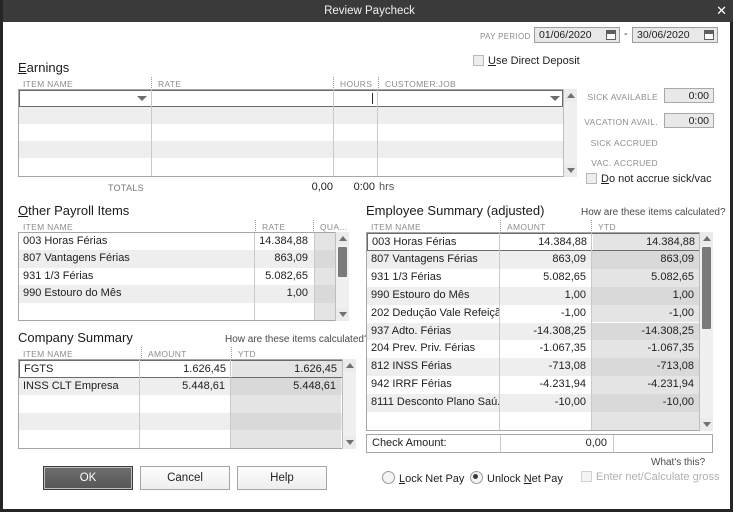 The width and height of the screenshot is (733, 512). Describe the element at coordinates (423, 478) in the screenshot. I see `lock-net-pay-radio: Lock Net Pay` at that location.